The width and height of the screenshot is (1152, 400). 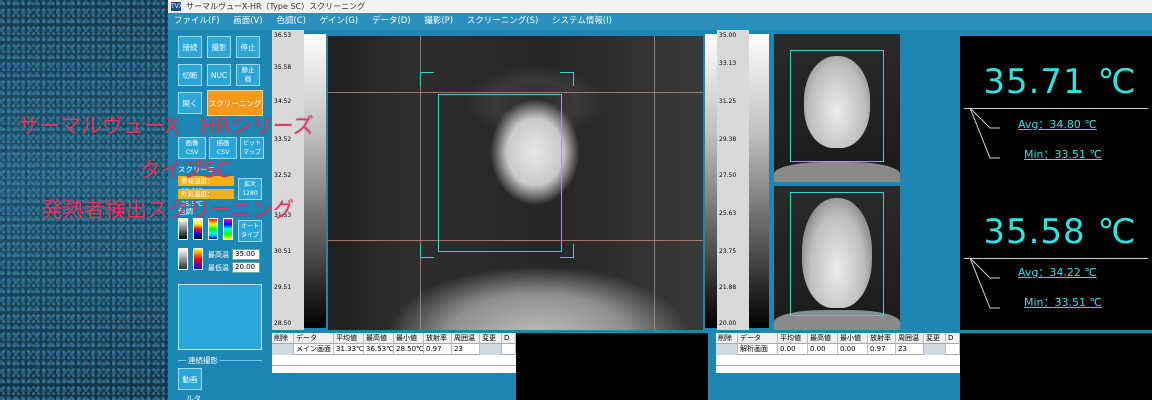 What do you see at coordinates (853, 349) in the screenshot?
I see `min-cell: 0.00` at bounding box center [853, 349].